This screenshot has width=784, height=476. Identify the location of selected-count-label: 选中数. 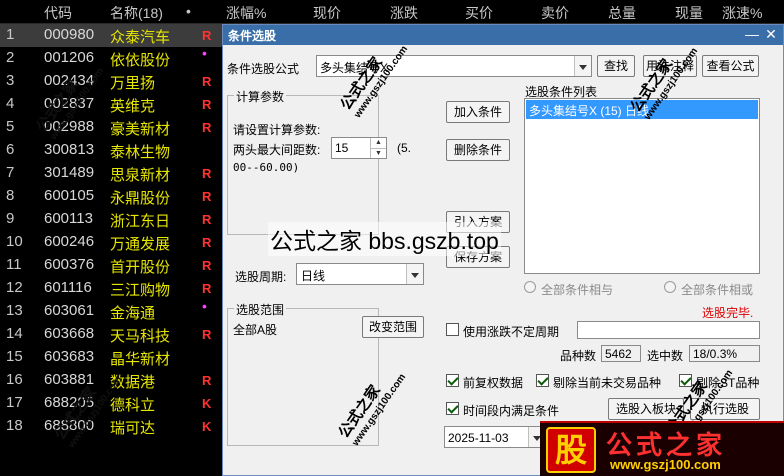
(665, 356).